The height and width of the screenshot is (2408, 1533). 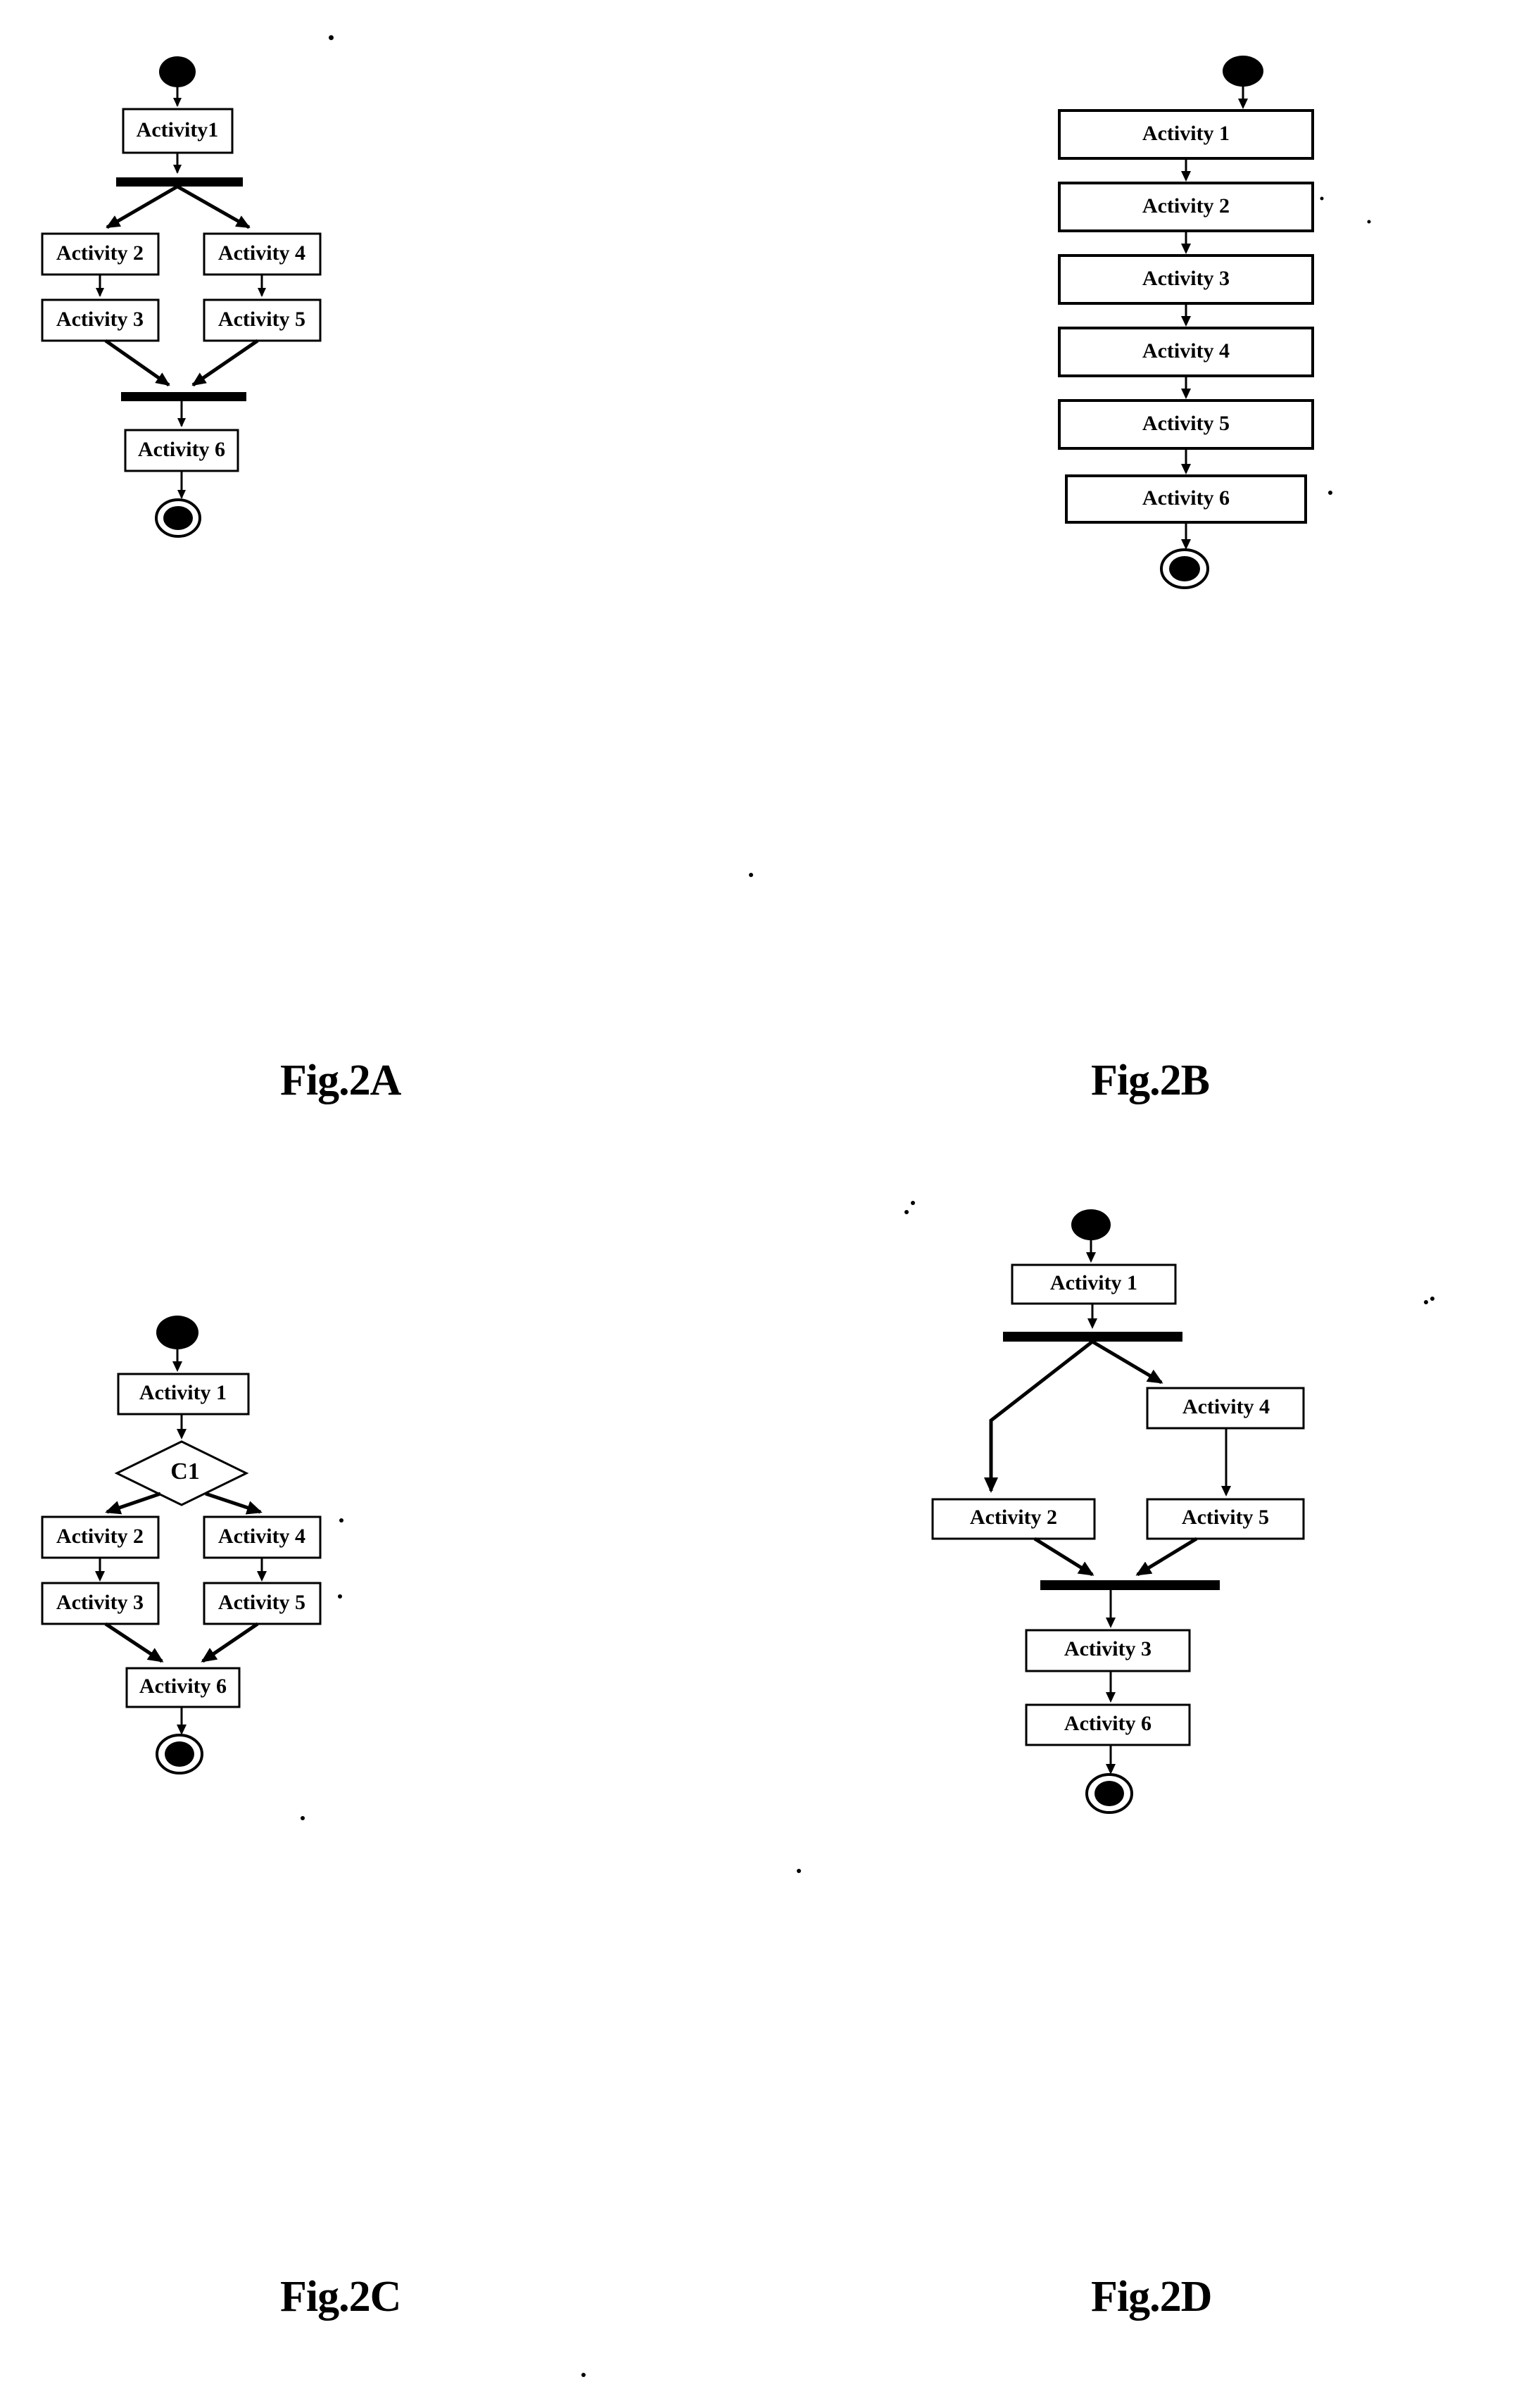 I want to click on figure-caption-2a: Fig.2A, so click(x=340, y=1080).